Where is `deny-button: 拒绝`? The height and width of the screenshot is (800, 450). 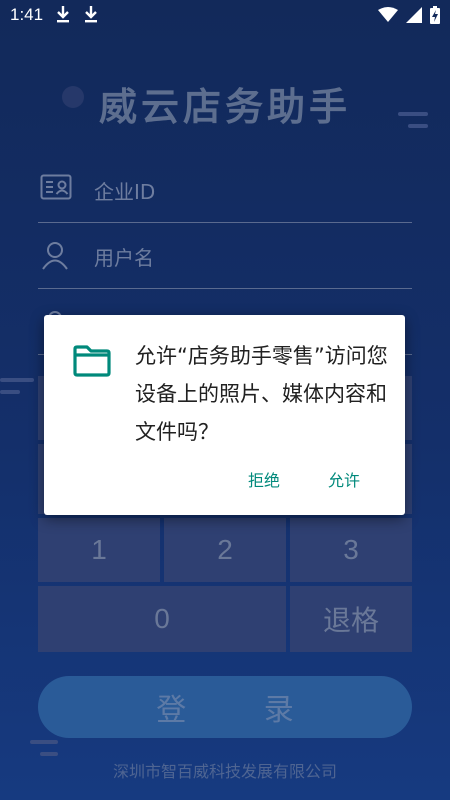
deny-button: 拒绝 is located at coordinates (264, 479).